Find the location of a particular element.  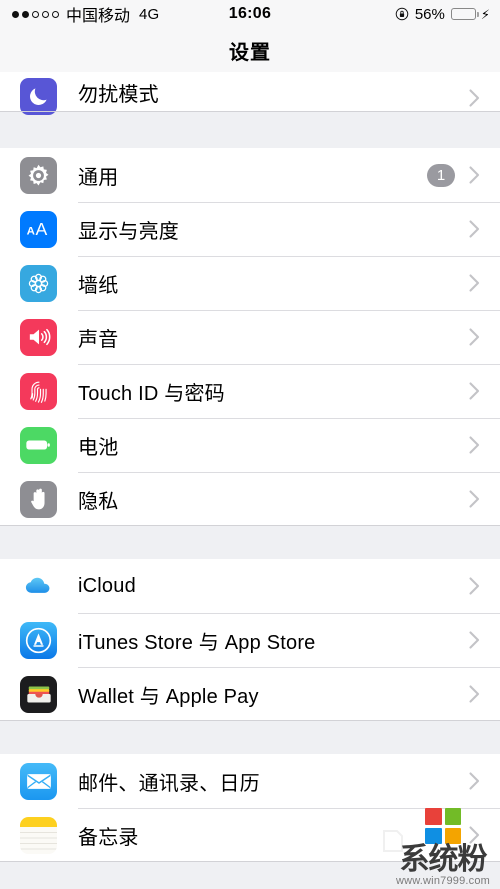

settings-group-notifications: 勿扰模式 is located at coordinates (250, 93).